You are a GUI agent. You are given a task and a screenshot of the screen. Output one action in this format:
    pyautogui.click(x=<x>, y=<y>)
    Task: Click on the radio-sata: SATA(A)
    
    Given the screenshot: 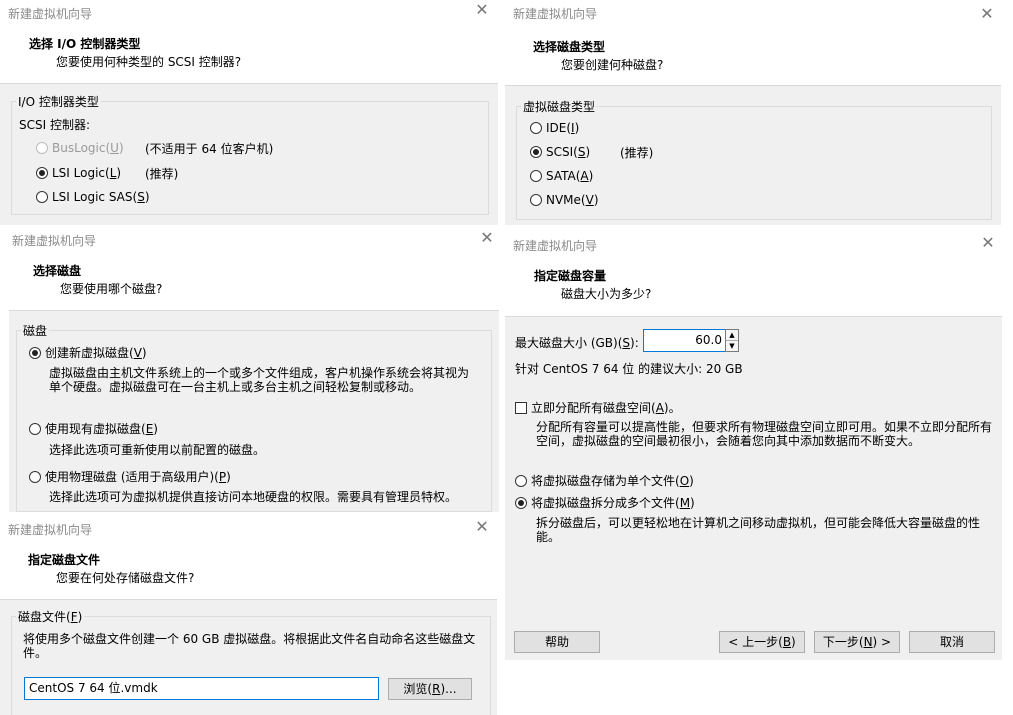 What is the action you would take?
    pyautogui.click(x=561, y=176)
    